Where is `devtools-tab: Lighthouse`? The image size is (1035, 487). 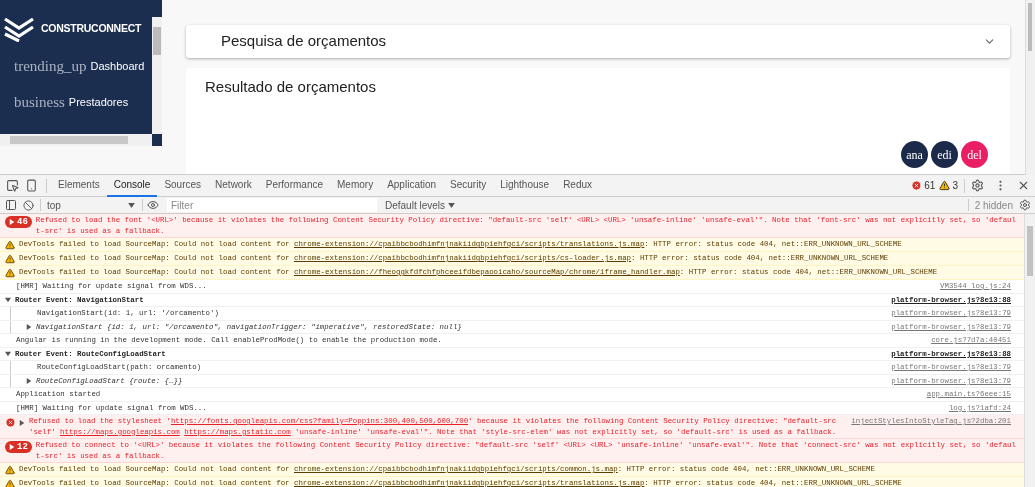
devtools-tab: Lighthouse is located at coordinates (525, 185).